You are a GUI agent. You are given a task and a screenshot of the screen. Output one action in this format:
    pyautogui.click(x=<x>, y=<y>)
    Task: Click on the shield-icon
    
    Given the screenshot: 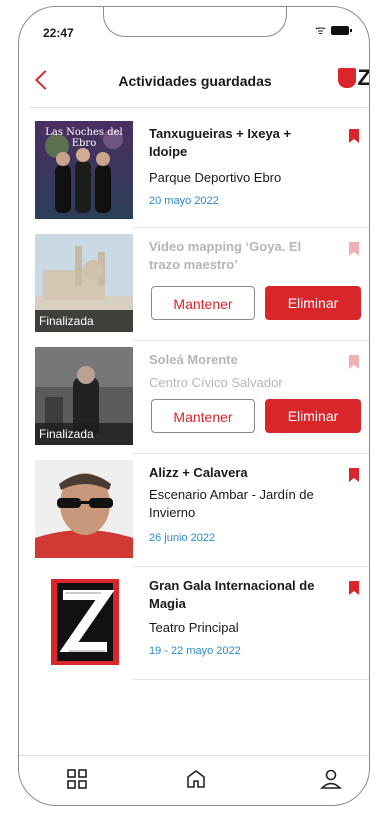 What is the action you would take?
    pyautogui.click(x=346, y=78)
    